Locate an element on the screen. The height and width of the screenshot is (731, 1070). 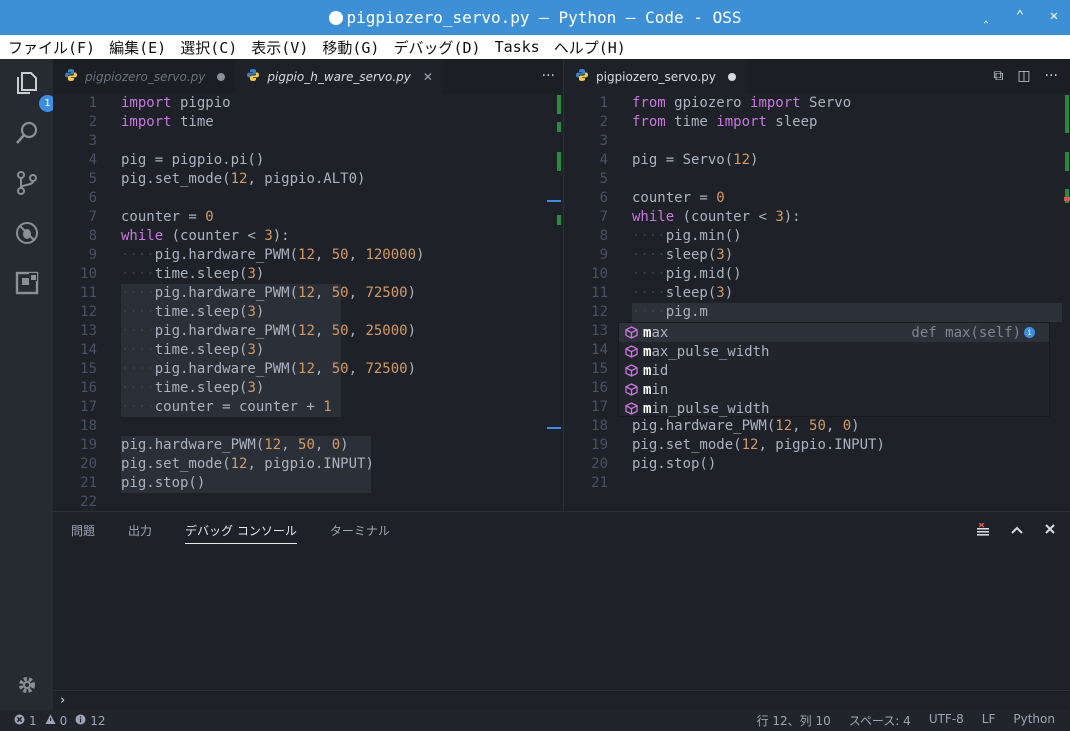
close-window-button: ✕ is located at coordinates (1054, 16).